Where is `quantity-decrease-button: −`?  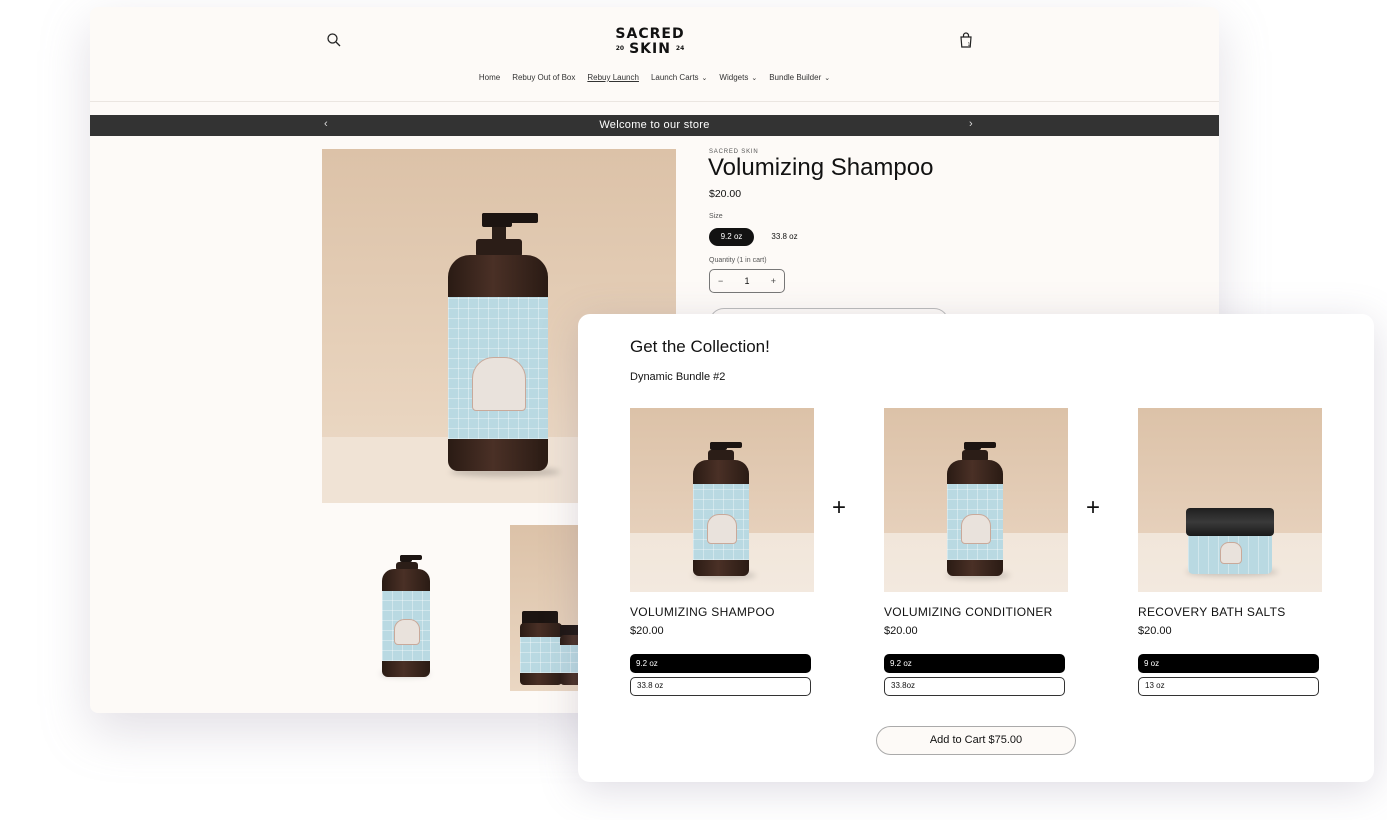 quantity-decrease-button: − is located at coordinates (720, 281).